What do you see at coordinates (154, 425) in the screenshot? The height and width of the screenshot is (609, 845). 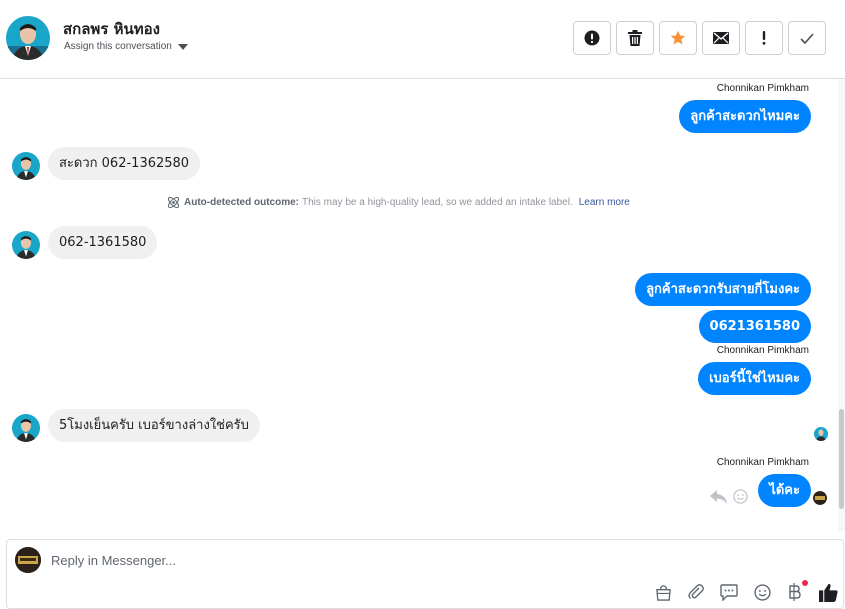 I see `message-bubble-incoming: 5โมงเย็นครับ เบอร์ขางล่างใช่ครับ` at bounding box center [154, 425].